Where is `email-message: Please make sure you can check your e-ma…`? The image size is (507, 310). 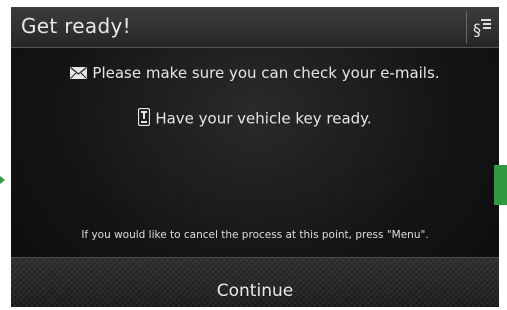
email-message: Please make sure you can check your e-ma… is located at coordinates (255, 73).